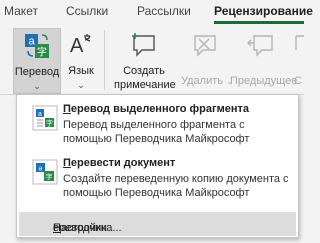 This screenshot has height=243, width=320. What do you see at coordinates (104, 60) in the screenshot?
I see `ribbon-separator` at bounding box center [104, 60].